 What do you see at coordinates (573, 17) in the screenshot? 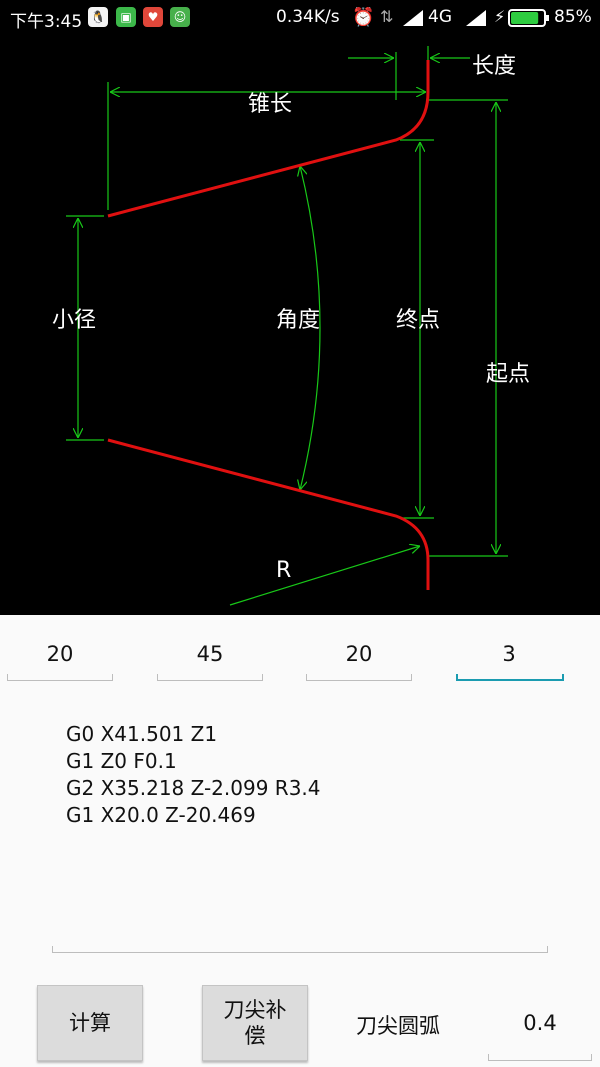
I see `battery-percent: 85%` at bounding box center [573, 17].